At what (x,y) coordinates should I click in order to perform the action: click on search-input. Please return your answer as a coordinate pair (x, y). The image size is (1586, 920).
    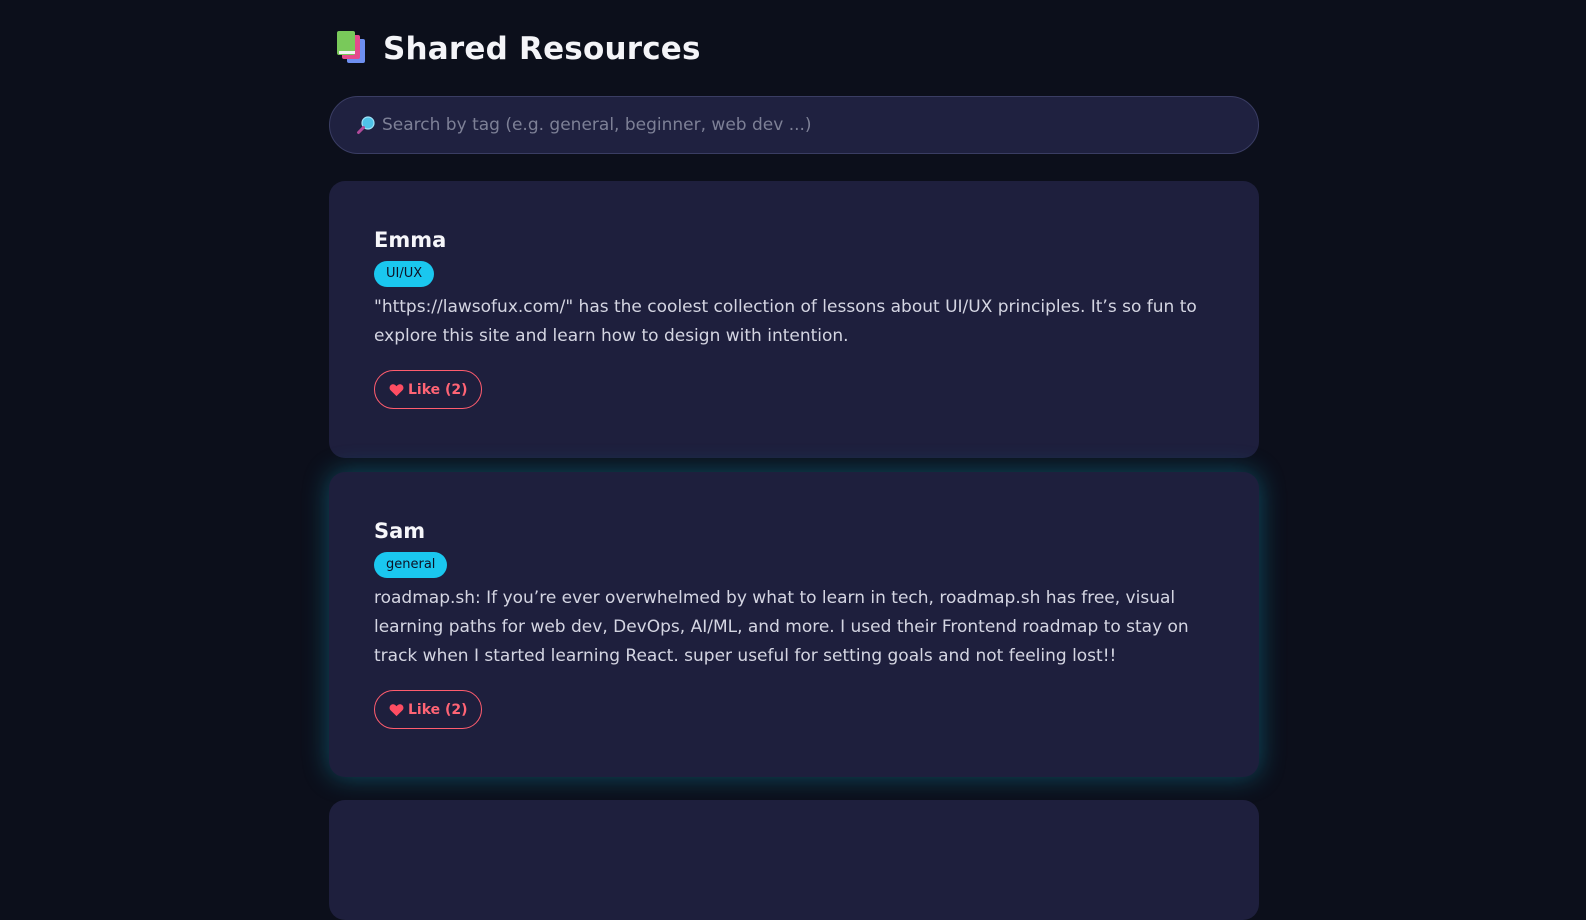
    Looking at the image, I should click on (812, 125).